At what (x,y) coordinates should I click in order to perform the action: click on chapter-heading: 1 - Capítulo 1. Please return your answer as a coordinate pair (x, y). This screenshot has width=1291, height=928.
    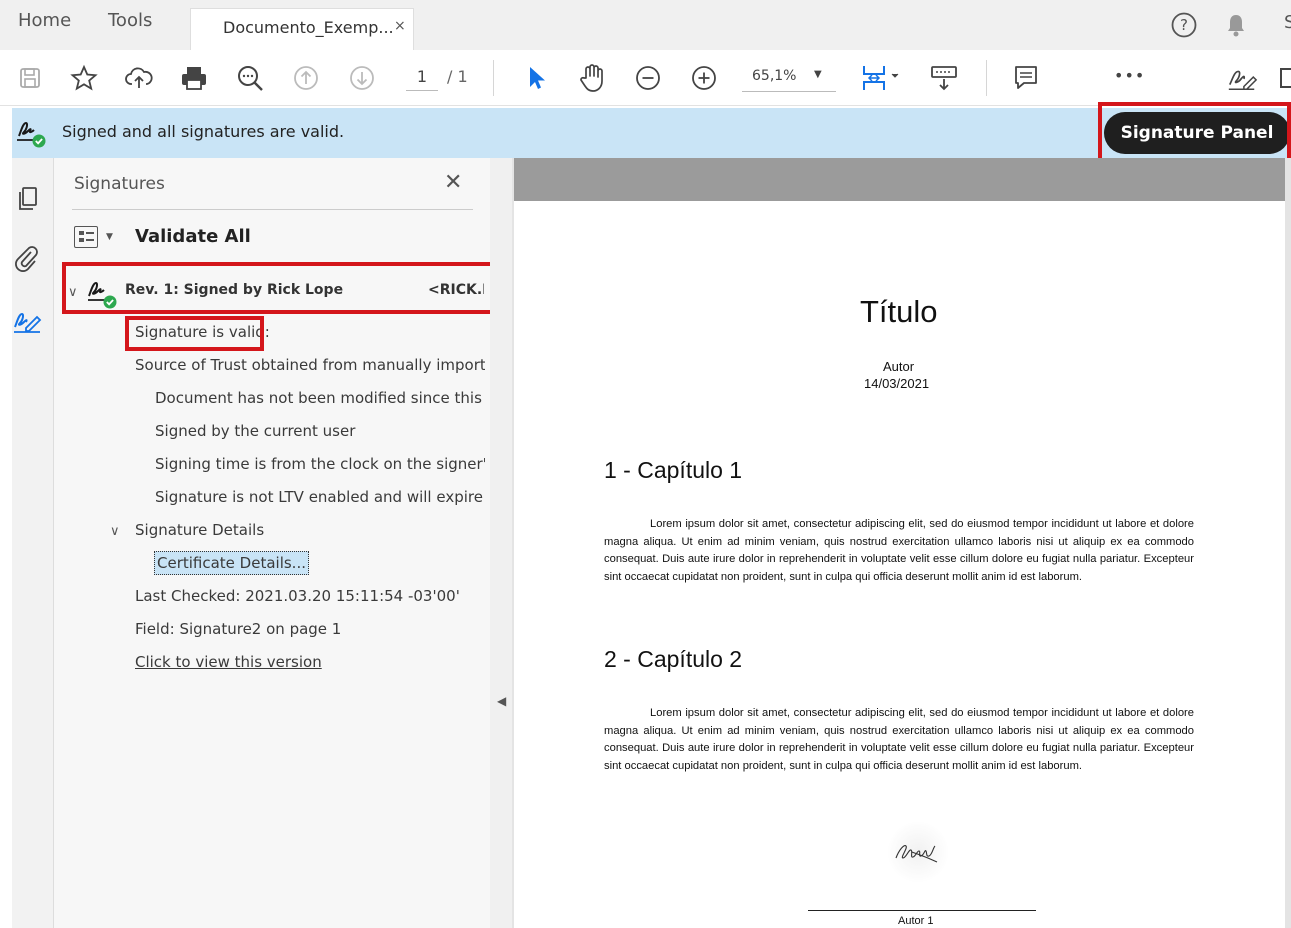
    Looking at the image, I should click on (673, 470).